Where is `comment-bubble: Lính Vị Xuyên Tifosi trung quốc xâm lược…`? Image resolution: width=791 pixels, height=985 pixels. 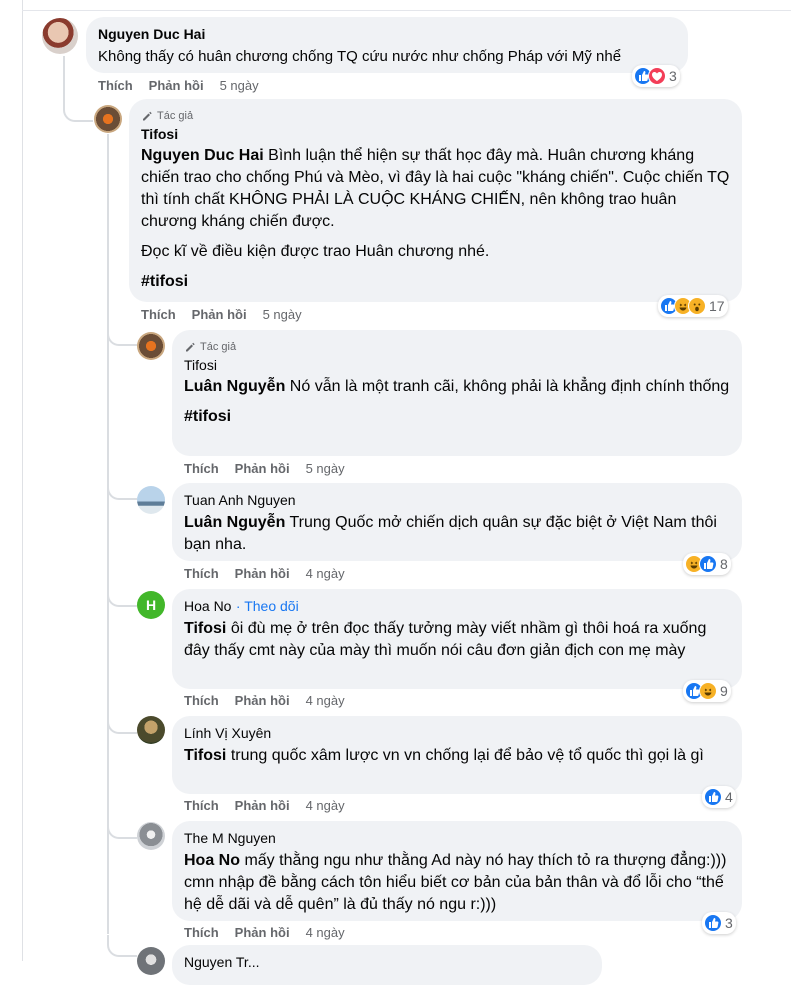 comment-bubble: Lính Vị Xuyên Tifosi trung quốc xâm lược… is located at coordinates (457, 755).